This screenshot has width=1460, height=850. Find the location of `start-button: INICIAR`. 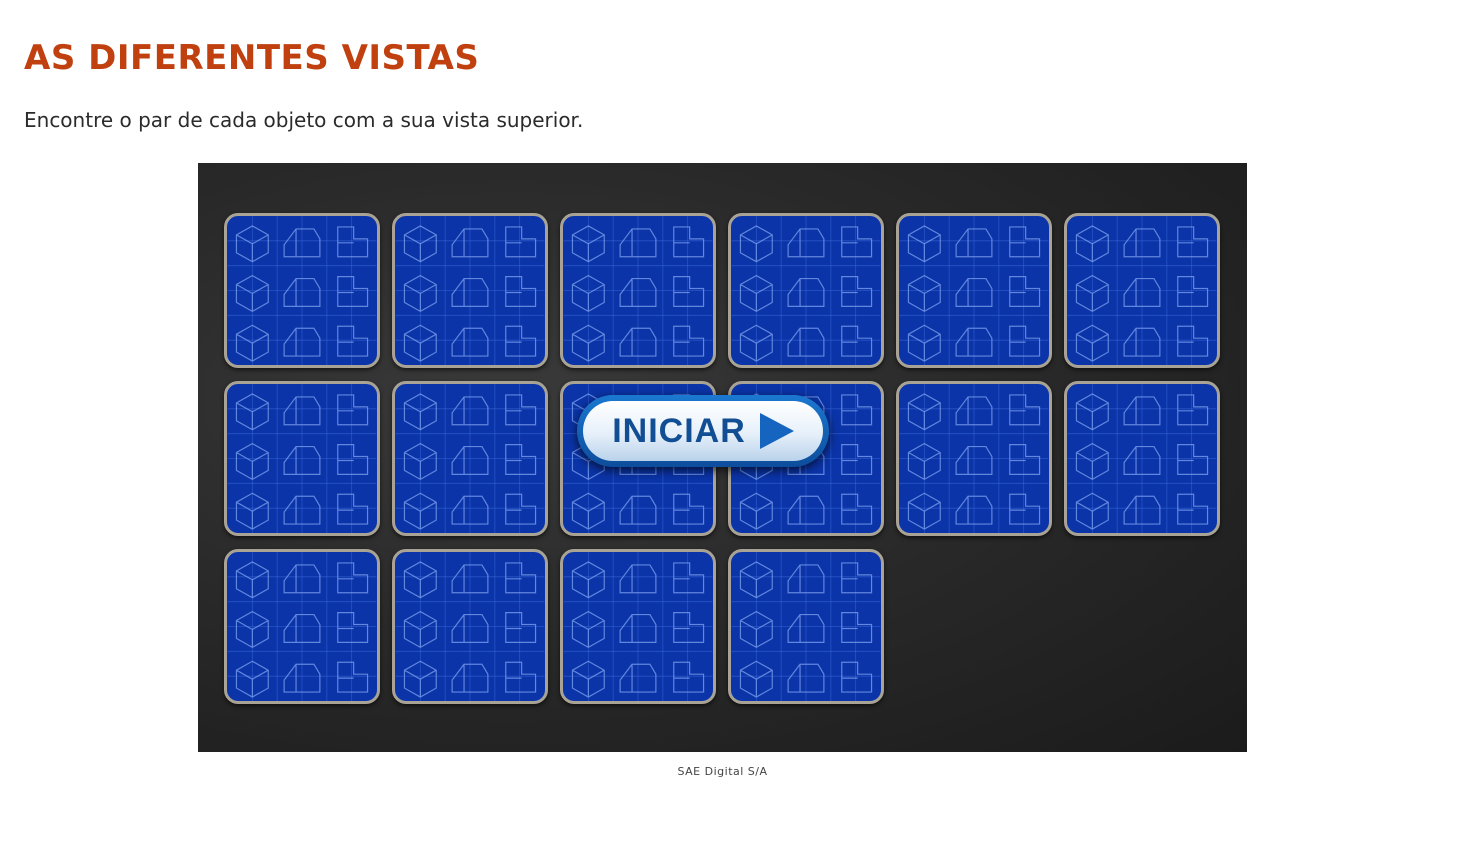

start-button: INICIAR is located at coordinates (703, 431).